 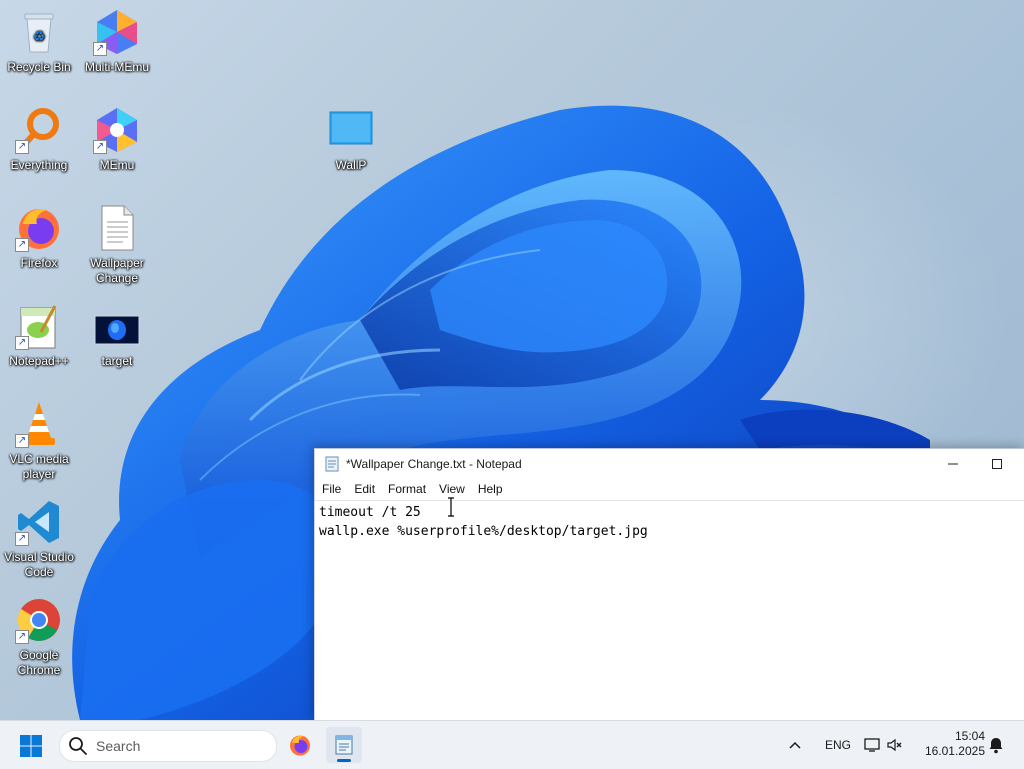 I want to click on wallp-folder-icon, so click(x=351, y=130).